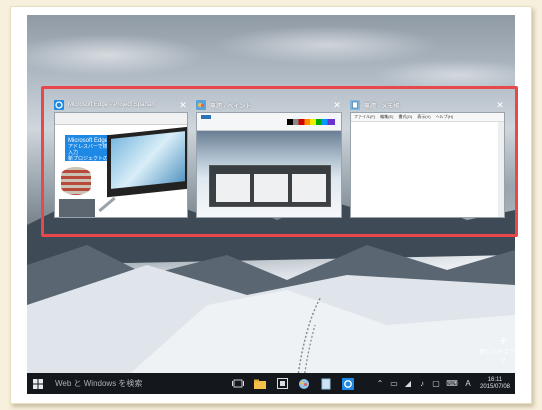 Image resolution: width=542 pixels, height=410 pixels. I want to click on device-image, so click(147, 162).